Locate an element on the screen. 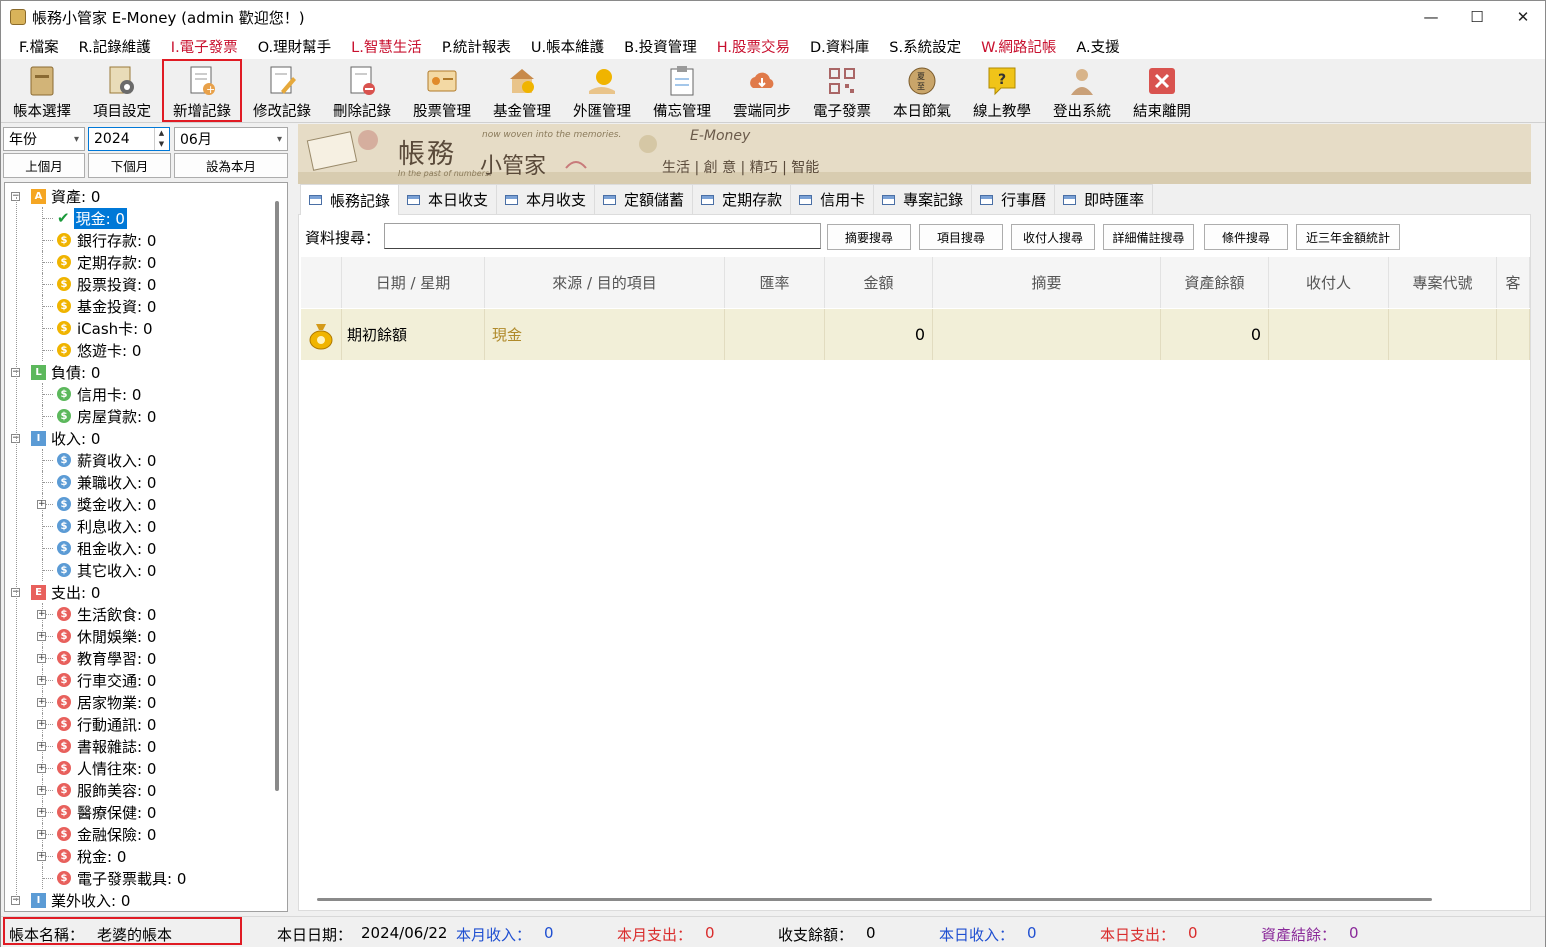 The height and width of the screenshot is (947, 1546). tree-category: L 負債: 0 is located at coordinates (65, 372).